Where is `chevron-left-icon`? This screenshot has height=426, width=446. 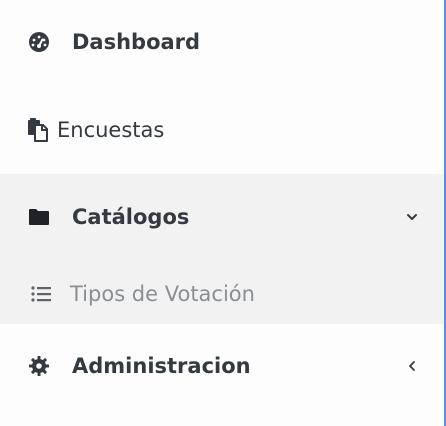 chevron-left-icon is located at coordinates (412, 366).